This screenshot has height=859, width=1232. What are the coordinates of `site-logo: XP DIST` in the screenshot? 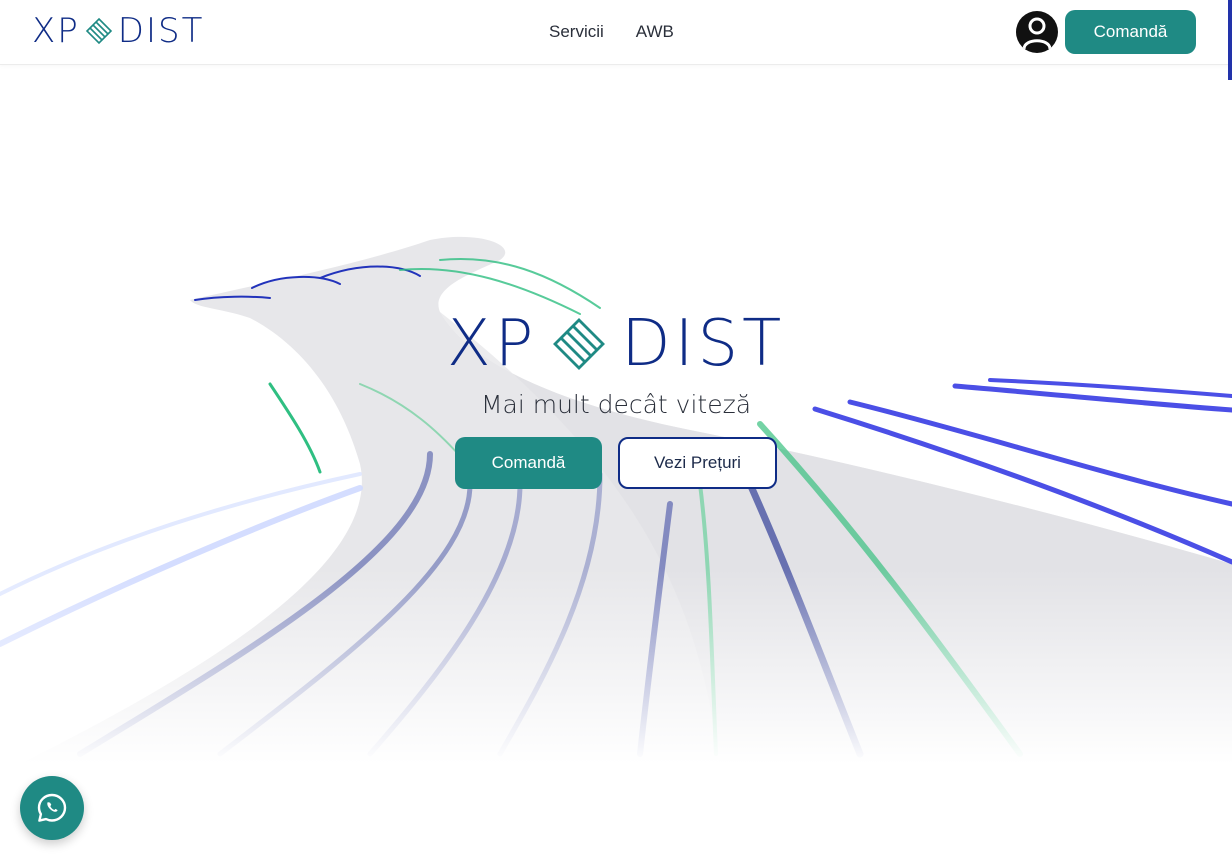 It's located at (118, 31).